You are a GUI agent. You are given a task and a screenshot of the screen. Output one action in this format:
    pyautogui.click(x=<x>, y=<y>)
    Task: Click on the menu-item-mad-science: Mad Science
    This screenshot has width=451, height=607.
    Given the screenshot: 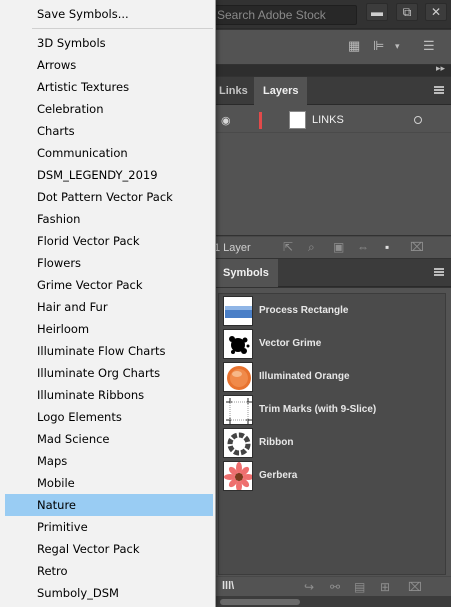 What is the action you would take?
    pyautogui.click(x=109, y=439)
    